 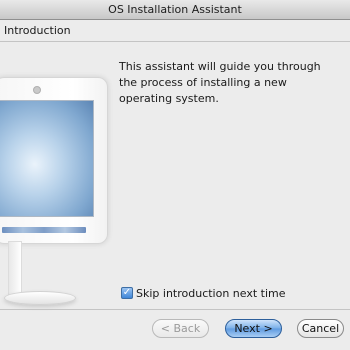 I want to click on dock-graphic, so click(x=44, y=230).